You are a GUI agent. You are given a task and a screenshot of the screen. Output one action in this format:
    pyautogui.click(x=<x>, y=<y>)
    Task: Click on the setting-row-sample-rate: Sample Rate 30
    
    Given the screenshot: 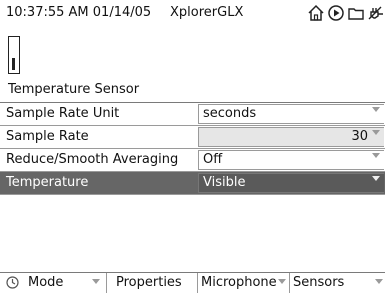 What is the action you would take?
    pyautogui.click(x=192, y=137)
    